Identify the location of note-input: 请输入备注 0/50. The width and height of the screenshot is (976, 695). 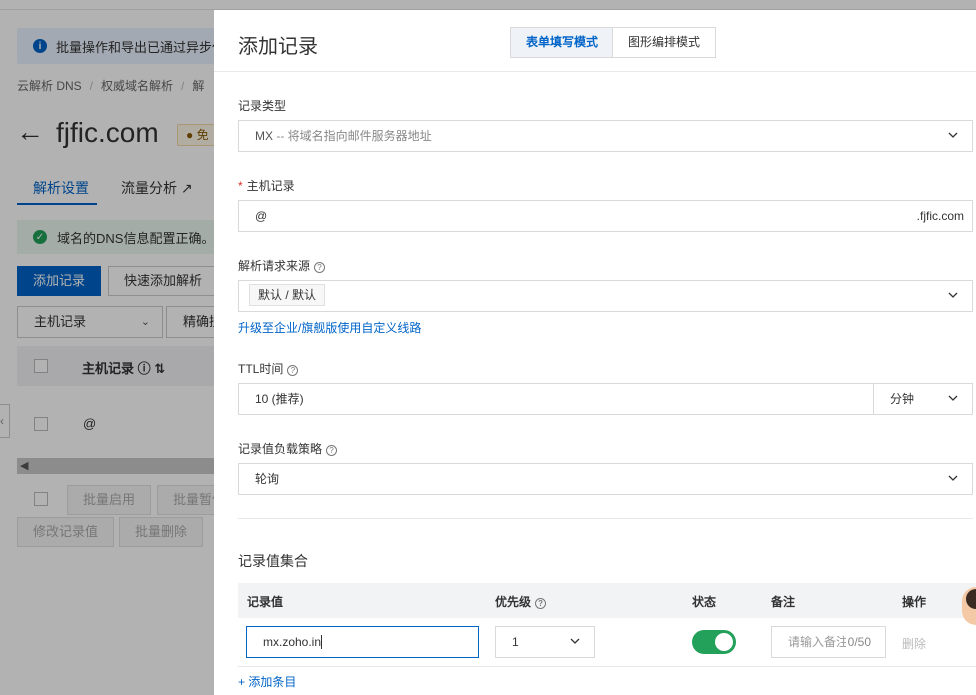
(828, 642).